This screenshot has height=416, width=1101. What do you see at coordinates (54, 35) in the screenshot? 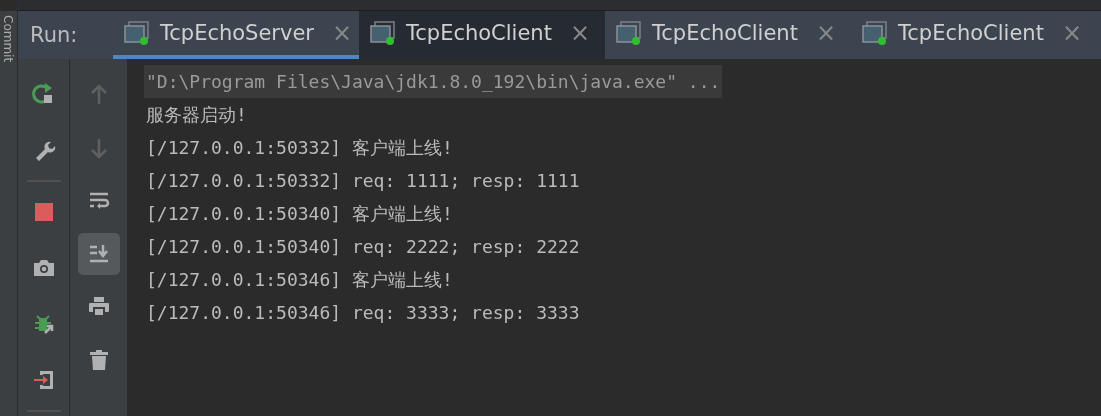
I see `run-label: Run:` at bounding box center [54, 35].